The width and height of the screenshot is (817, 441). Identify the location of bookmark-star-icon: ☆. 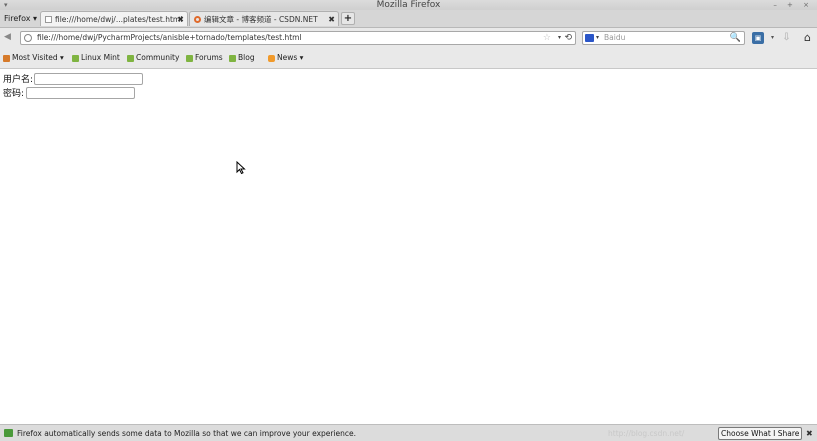
(547, 38).